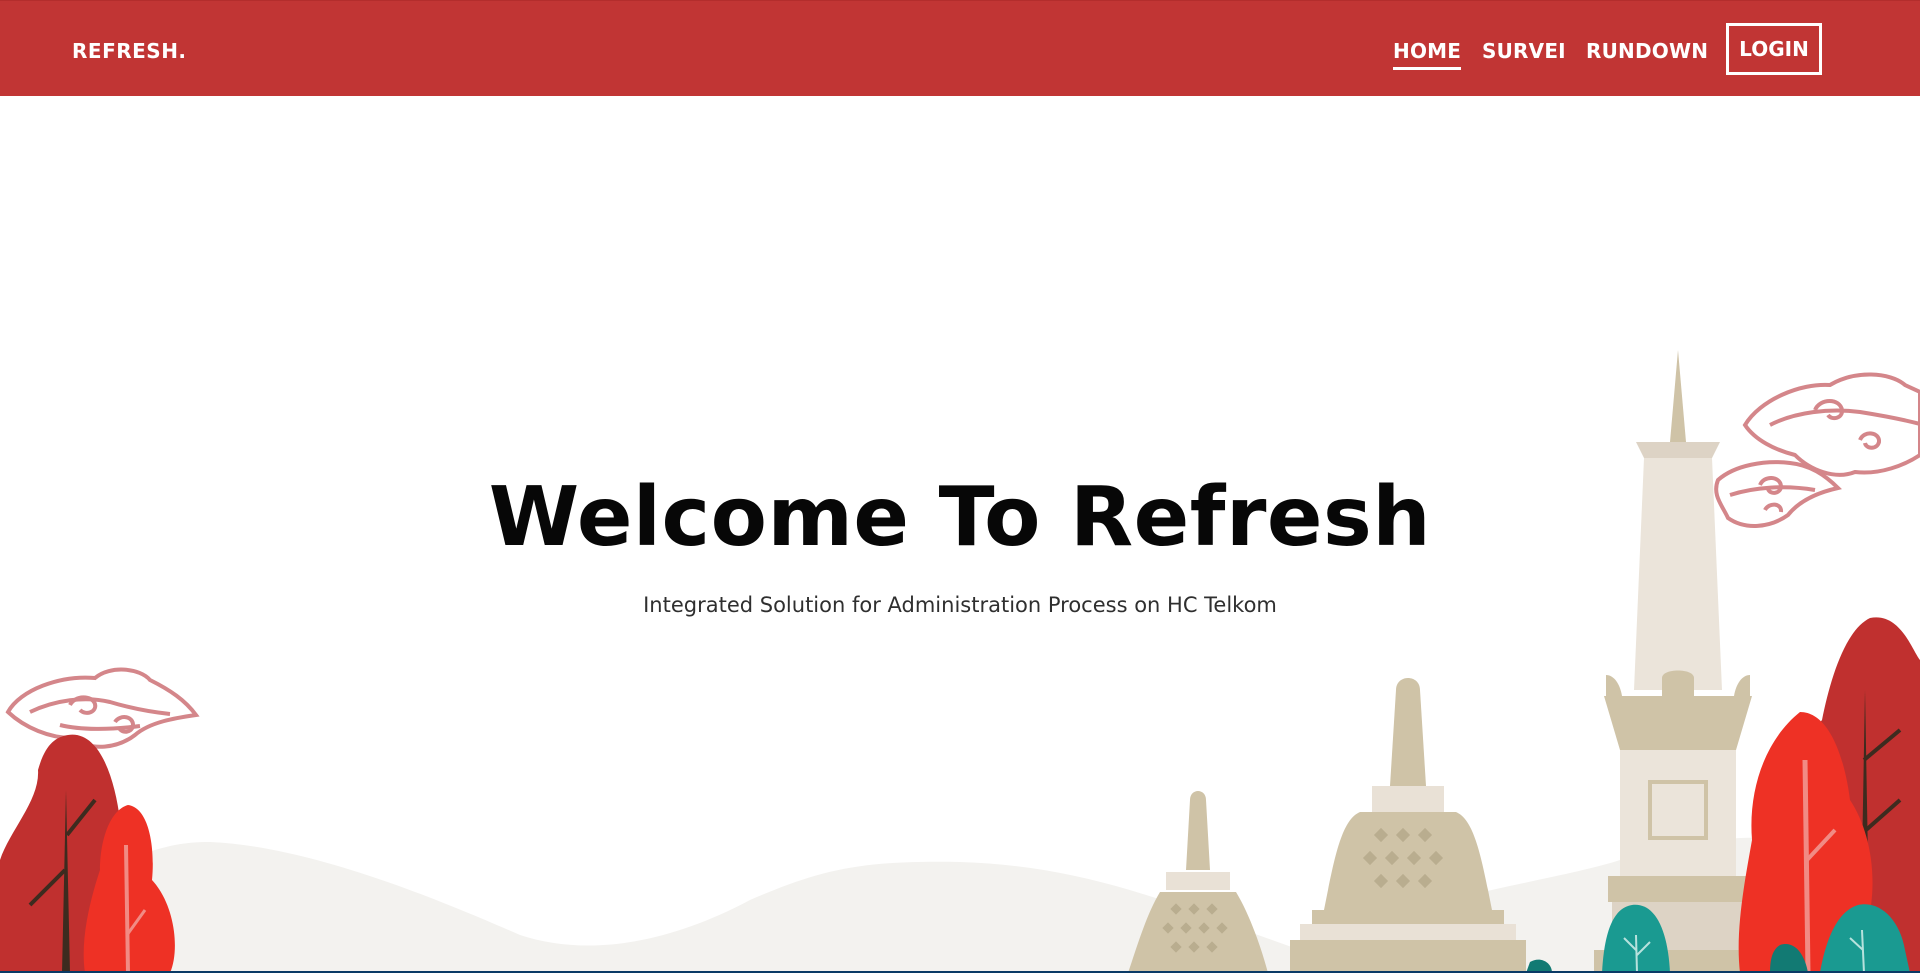 This screenshot has height=973, width=1920. What do you see at coordinates (1198, 882) in the screenshot?
I see `small-stupa-icon` at bounding box center [1198, 882].